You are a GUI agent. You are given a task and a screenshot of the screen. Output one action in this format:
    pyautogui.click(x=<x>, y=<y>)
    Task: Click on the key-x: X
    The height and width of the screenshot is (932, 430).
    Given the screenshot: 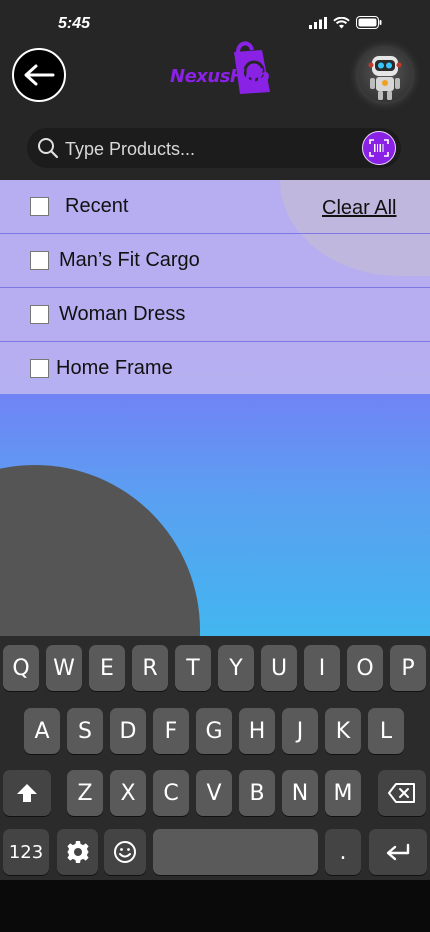 What is the action you would take?
    pyautogui.click(x=128, y=793)
    